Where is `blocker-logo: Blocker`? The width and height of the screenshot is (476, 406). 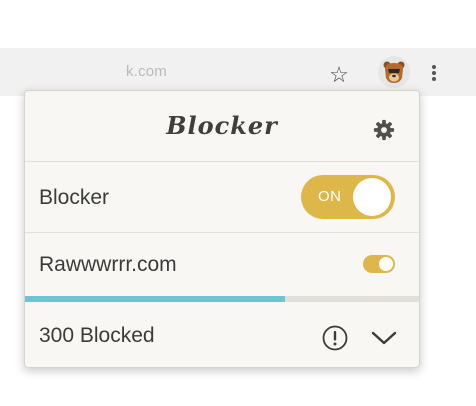 blocker-logo: Blocker is located at coordinates (222, 125).